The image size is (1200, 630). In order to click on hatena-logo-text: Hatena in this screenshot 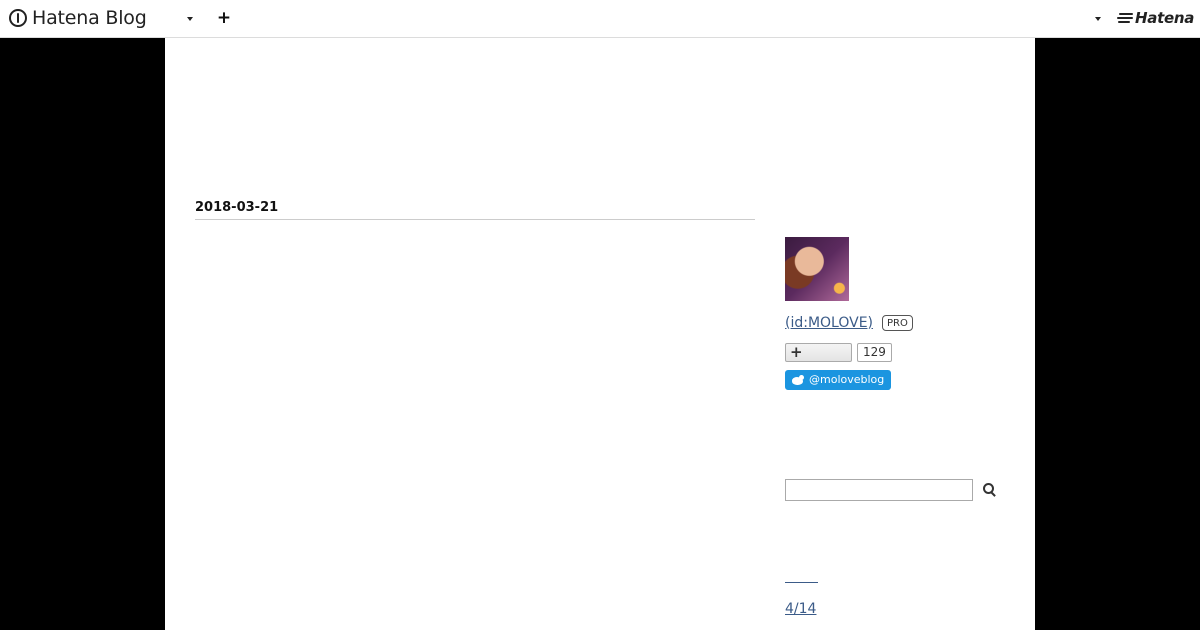, I will do `click(1165, 18)`.